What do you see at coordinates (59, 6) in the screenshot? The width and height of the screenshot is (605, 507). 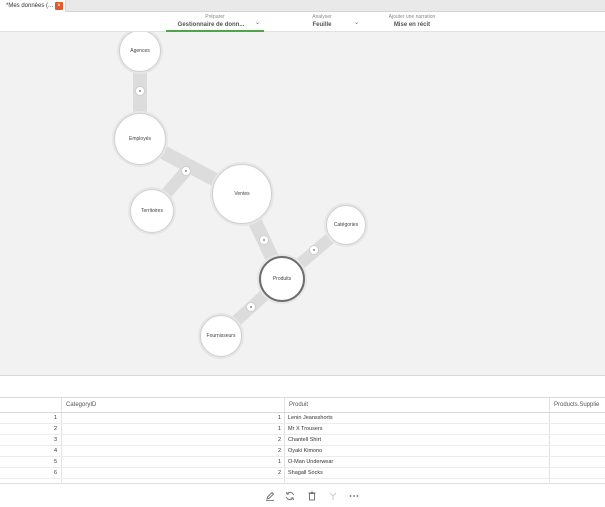 I see `close-icon: ×` at bounding box center [59, 6].